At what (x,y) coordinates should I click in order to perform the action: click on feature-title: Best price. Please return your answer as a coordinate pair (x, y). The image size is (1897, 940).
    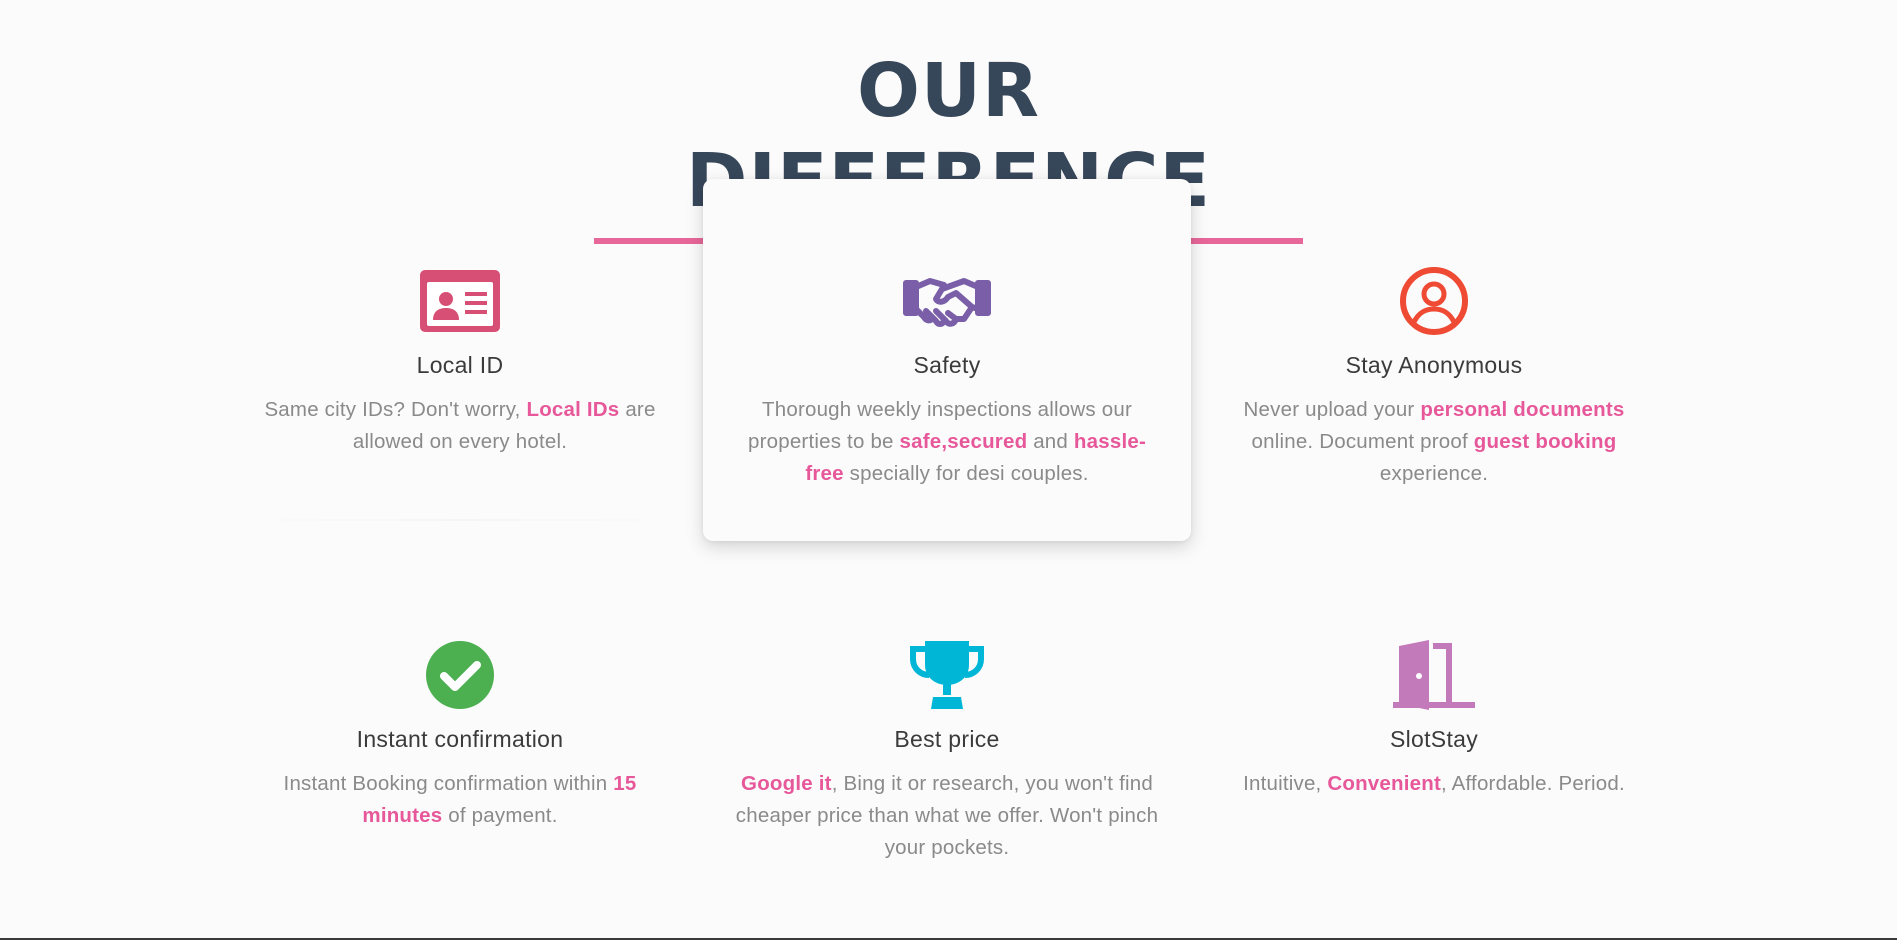
    Looking at the image, I should click on (947, 739).